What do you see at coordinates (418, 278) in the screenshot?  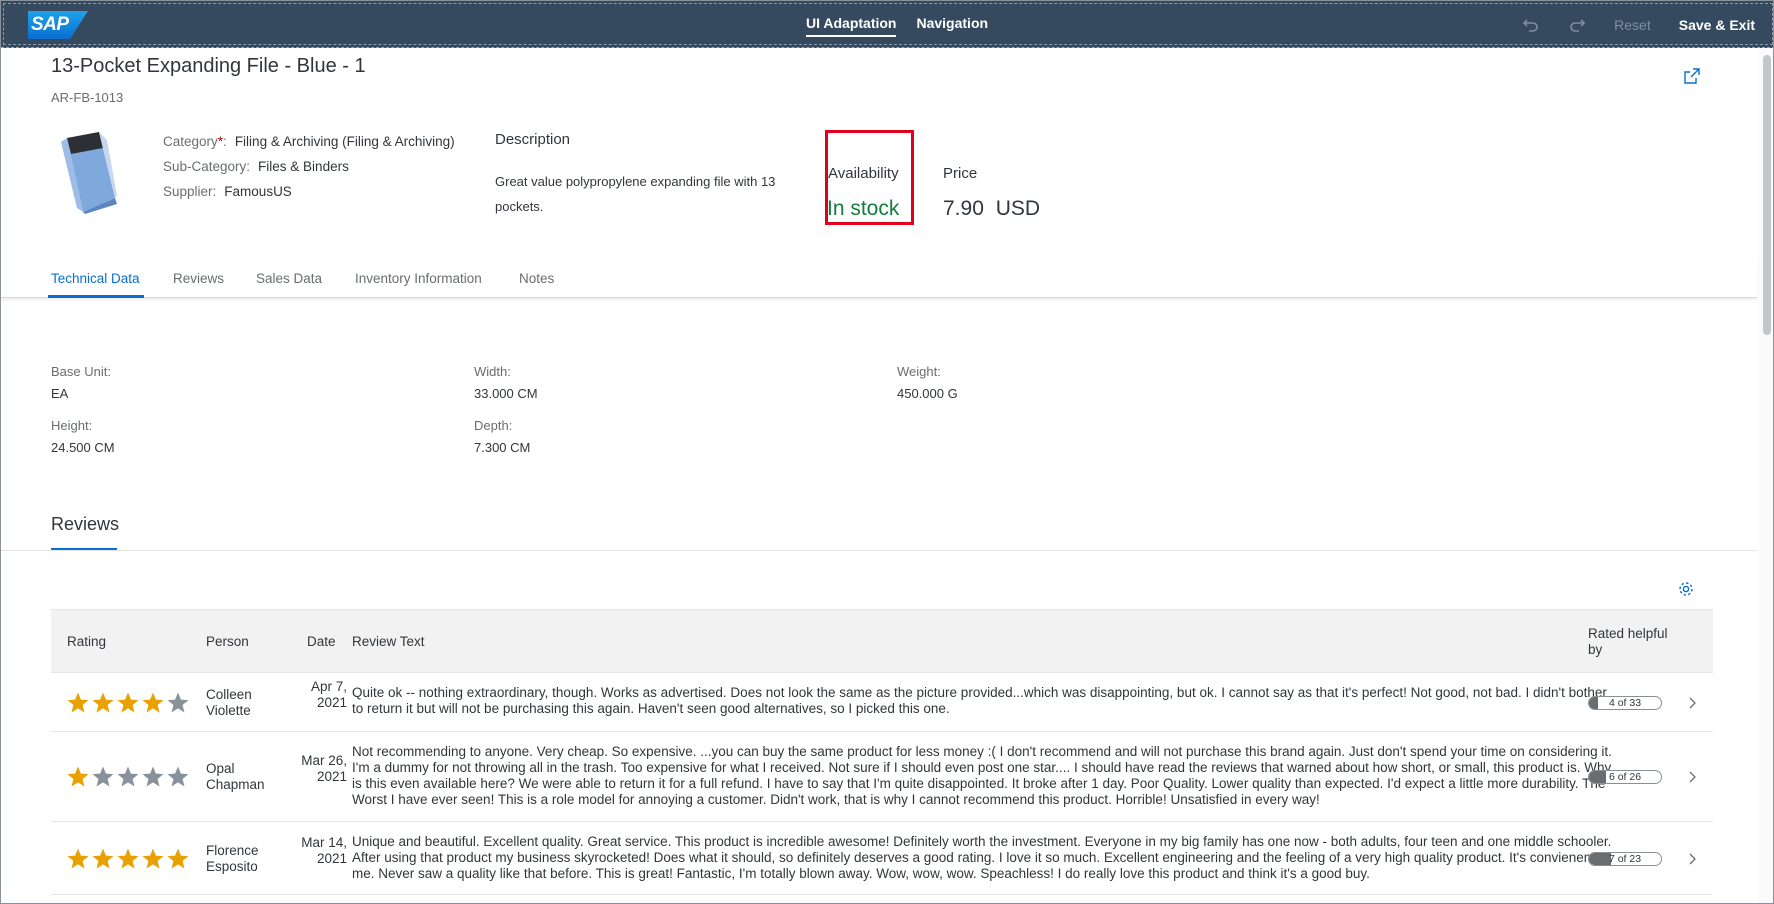 I see `tab-inventory-information: Inventory Information` at bounding box center [418, 278].